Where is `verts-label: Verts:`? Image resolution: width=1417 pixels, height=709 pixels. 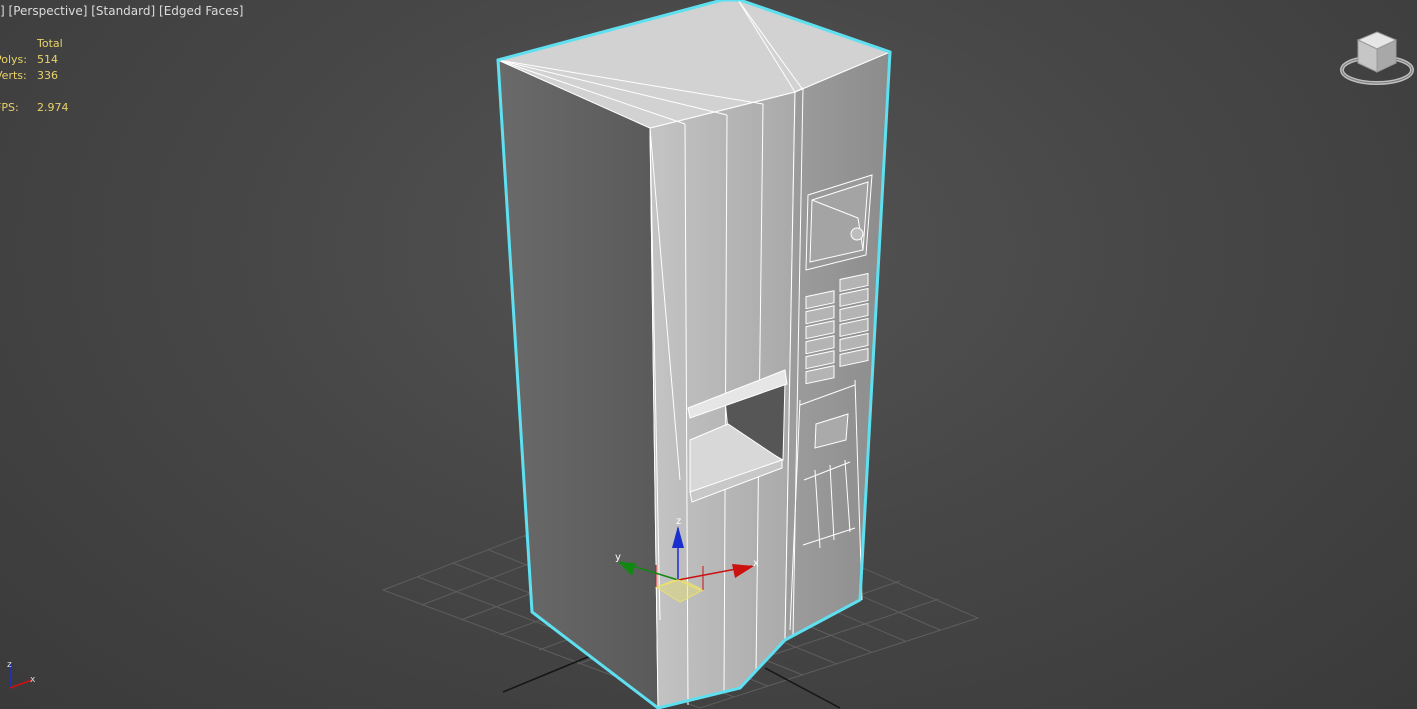 verts-label: Verts: is located at coordinates (13, 75).